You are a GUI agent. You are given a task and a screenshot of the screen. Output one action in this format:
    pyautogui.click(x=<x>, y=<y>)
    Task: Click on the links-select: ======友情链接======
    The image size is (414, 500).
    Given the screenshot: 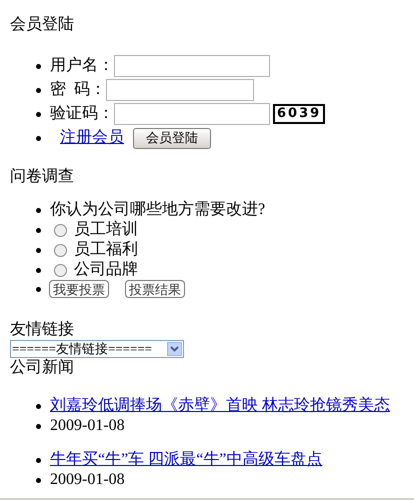 What is the action you would take?
    pyautogui.click(x=97, y=349)
    